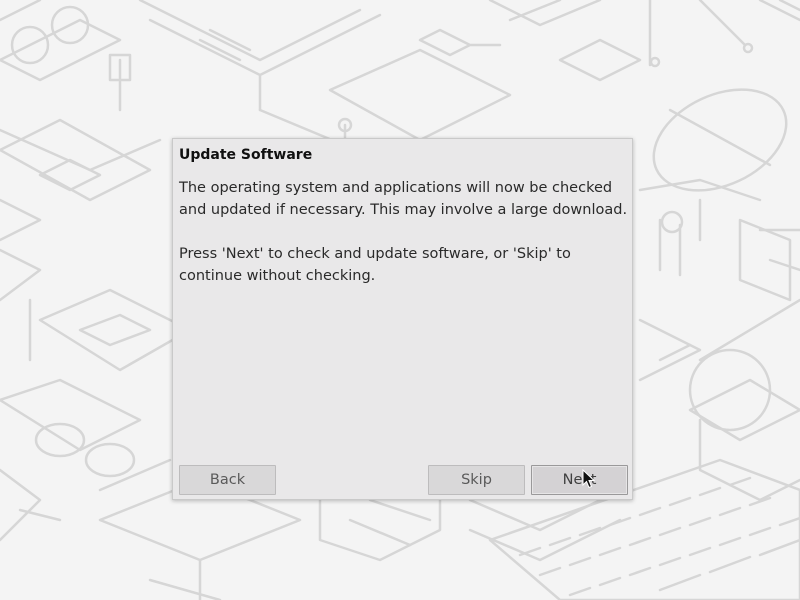 Image resolution: width=800 pixels, height=600 pixels. Describe the element at coordinates (246, 155) in the screenshot. I see `dialog-title: Update Software` at that location.